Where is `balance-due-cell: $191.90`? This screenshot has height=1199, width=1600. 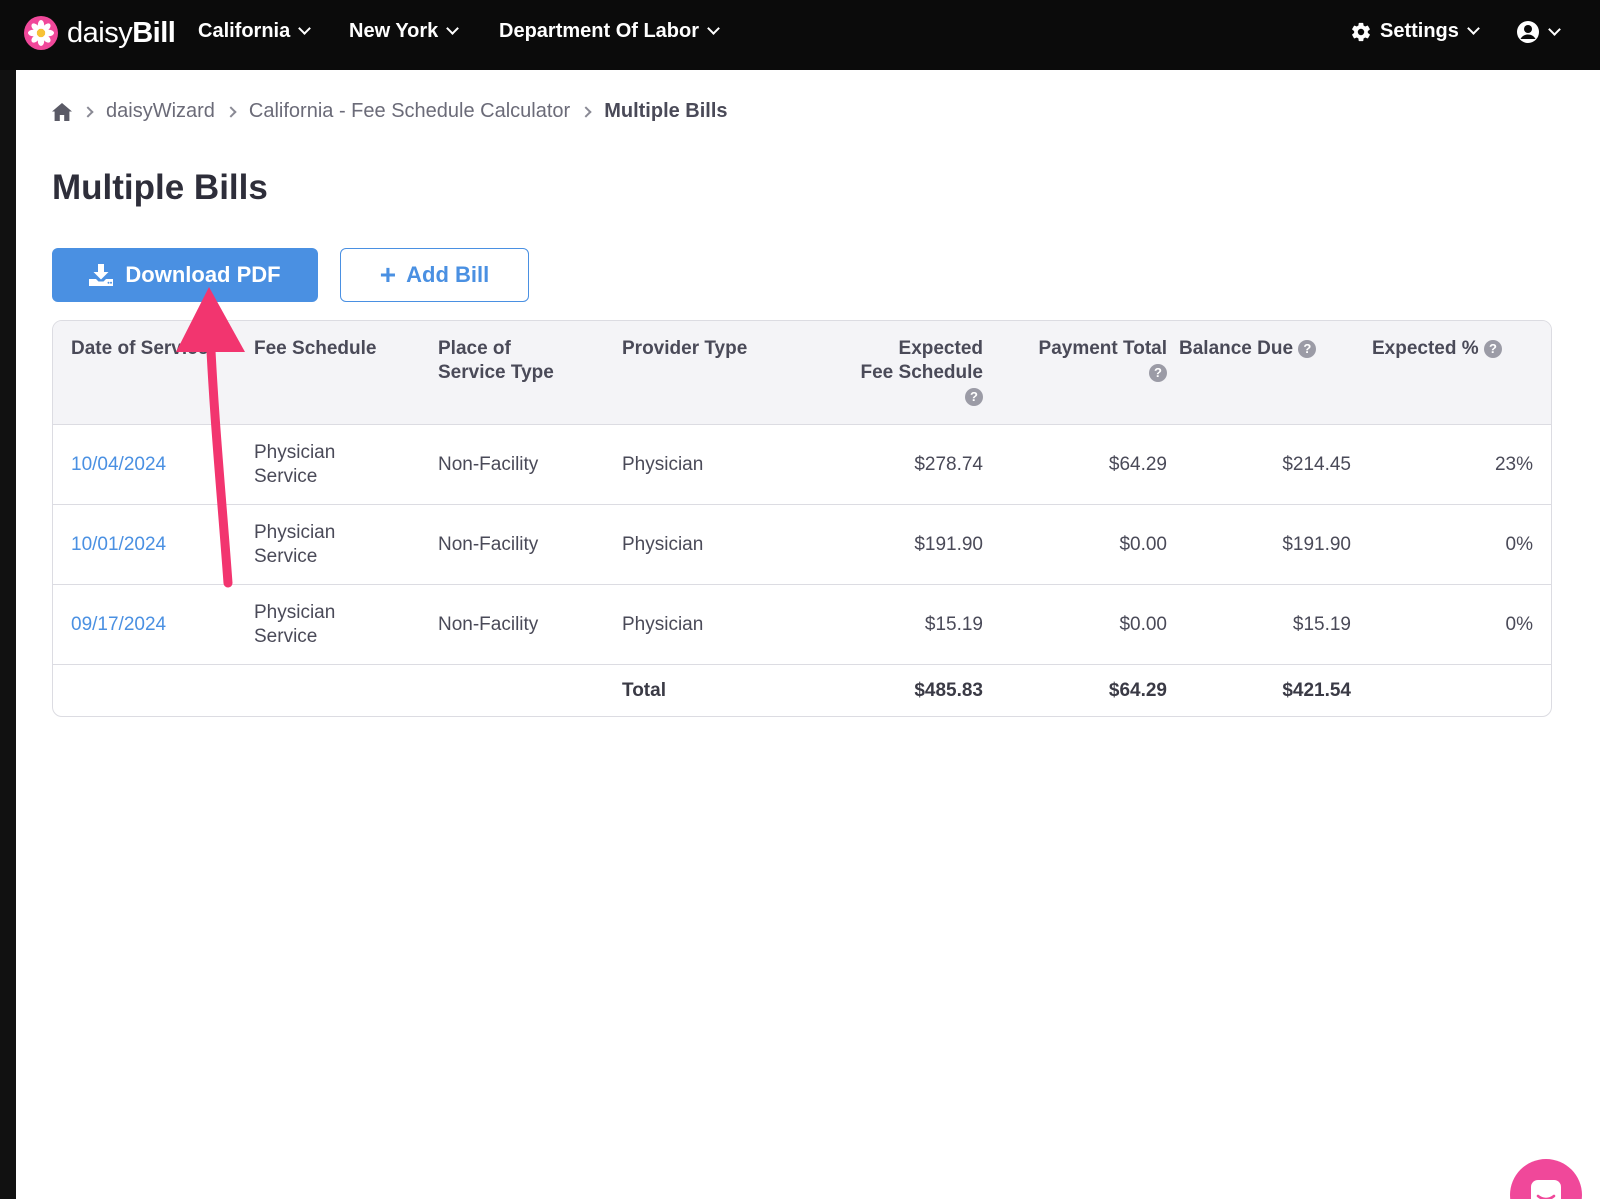
balance-due-cell: $191.90 is located at coordinates (1316, 544).